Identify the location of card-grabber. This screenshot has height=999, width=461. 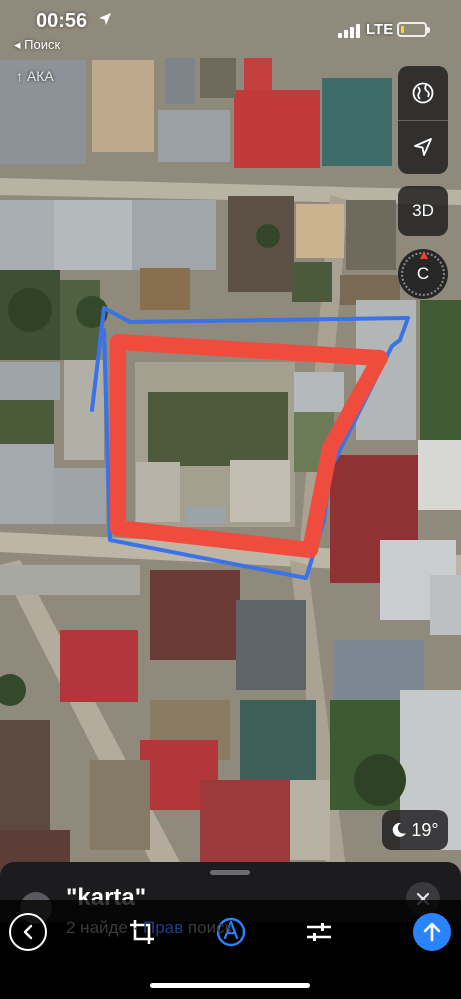
(230, 872).